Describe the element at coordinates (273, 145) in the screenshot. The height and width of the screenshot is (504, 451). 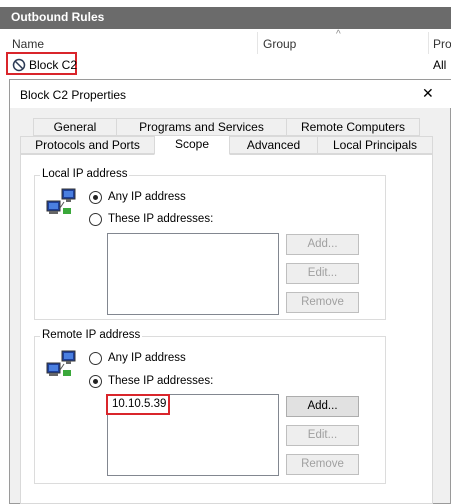
I see `tab-advanced: Advanced` at that location.